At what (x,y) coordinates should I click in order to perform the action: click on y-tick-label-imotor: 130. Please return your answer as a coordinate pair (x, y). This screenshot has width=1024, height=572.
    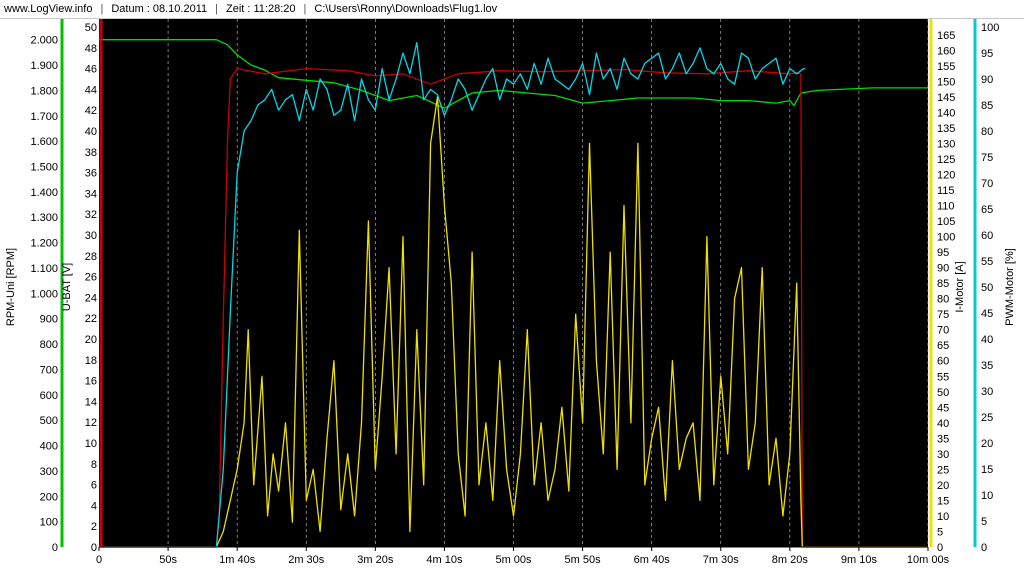
    Looking at the image, I should click on (946, 144).